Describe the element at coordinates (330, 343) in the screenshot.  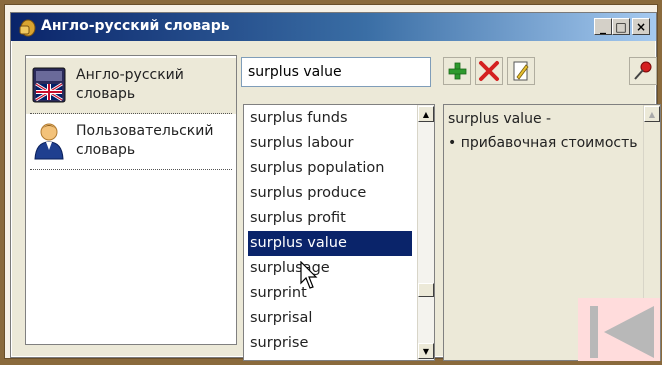
I see `list-item: surprise` at that location.